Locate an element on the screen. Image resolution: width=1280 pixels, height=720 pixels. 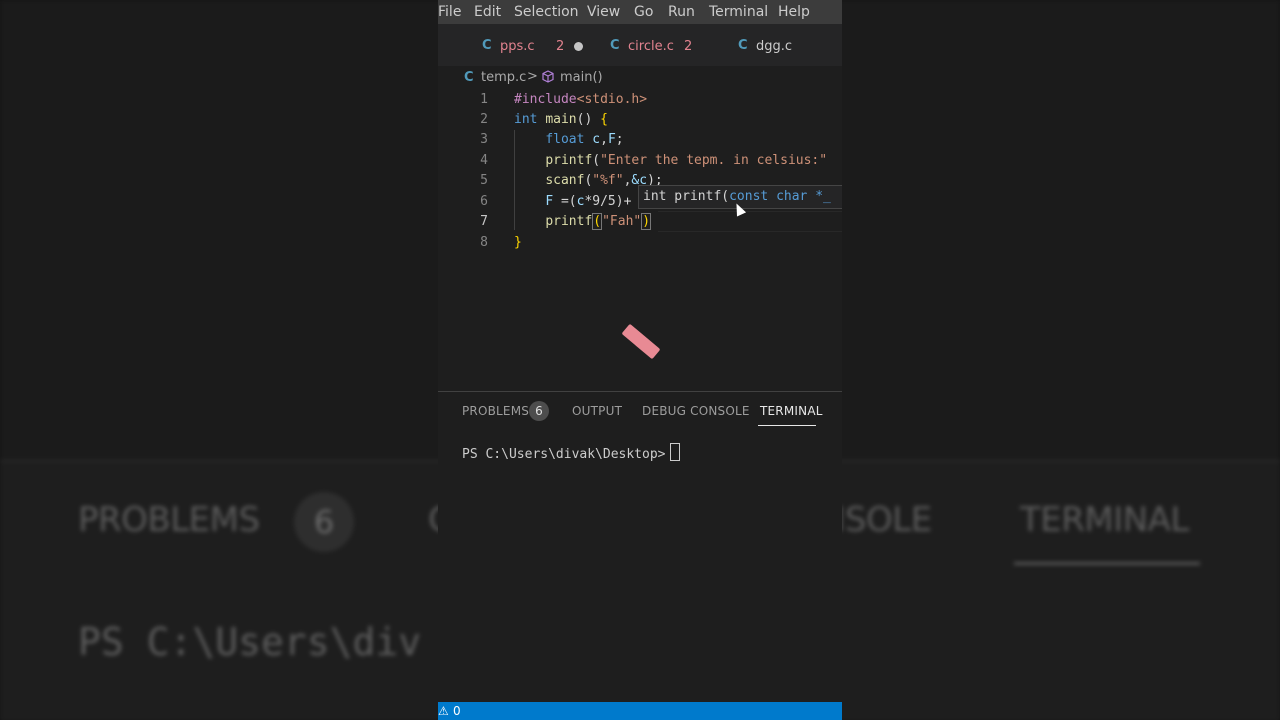
menu-file: File is located at coordinates (449, 12).